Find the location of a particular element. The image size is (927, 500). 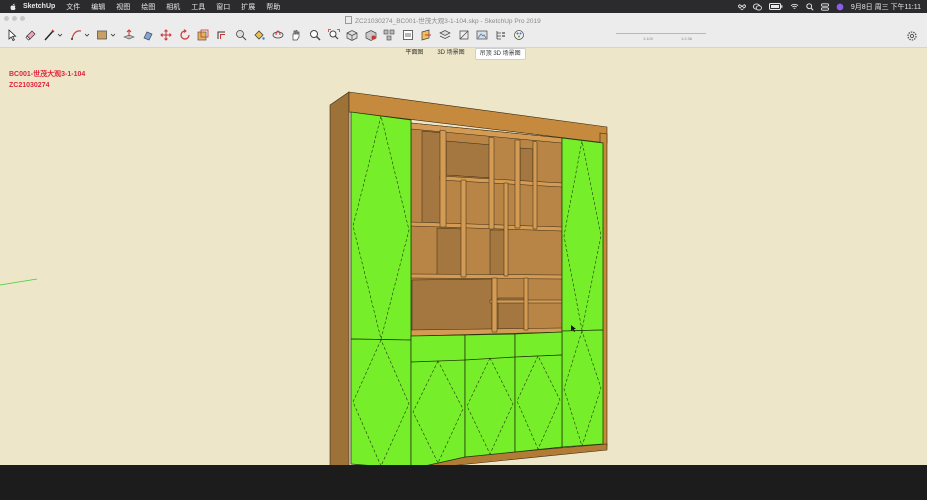

paint-bucket-tool-icon is located at coordinates (259, 35).